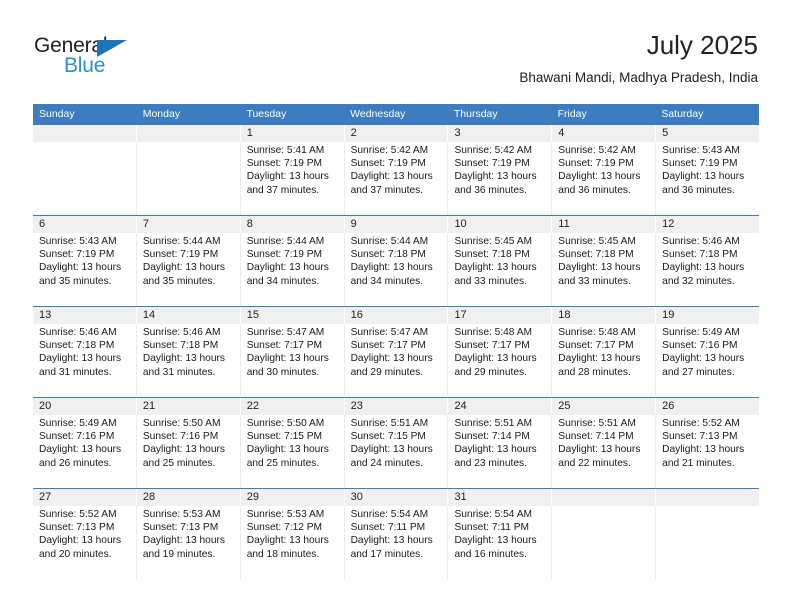 The image size is (792, 612). I want to click on day-number: 16, so click(395, 315).